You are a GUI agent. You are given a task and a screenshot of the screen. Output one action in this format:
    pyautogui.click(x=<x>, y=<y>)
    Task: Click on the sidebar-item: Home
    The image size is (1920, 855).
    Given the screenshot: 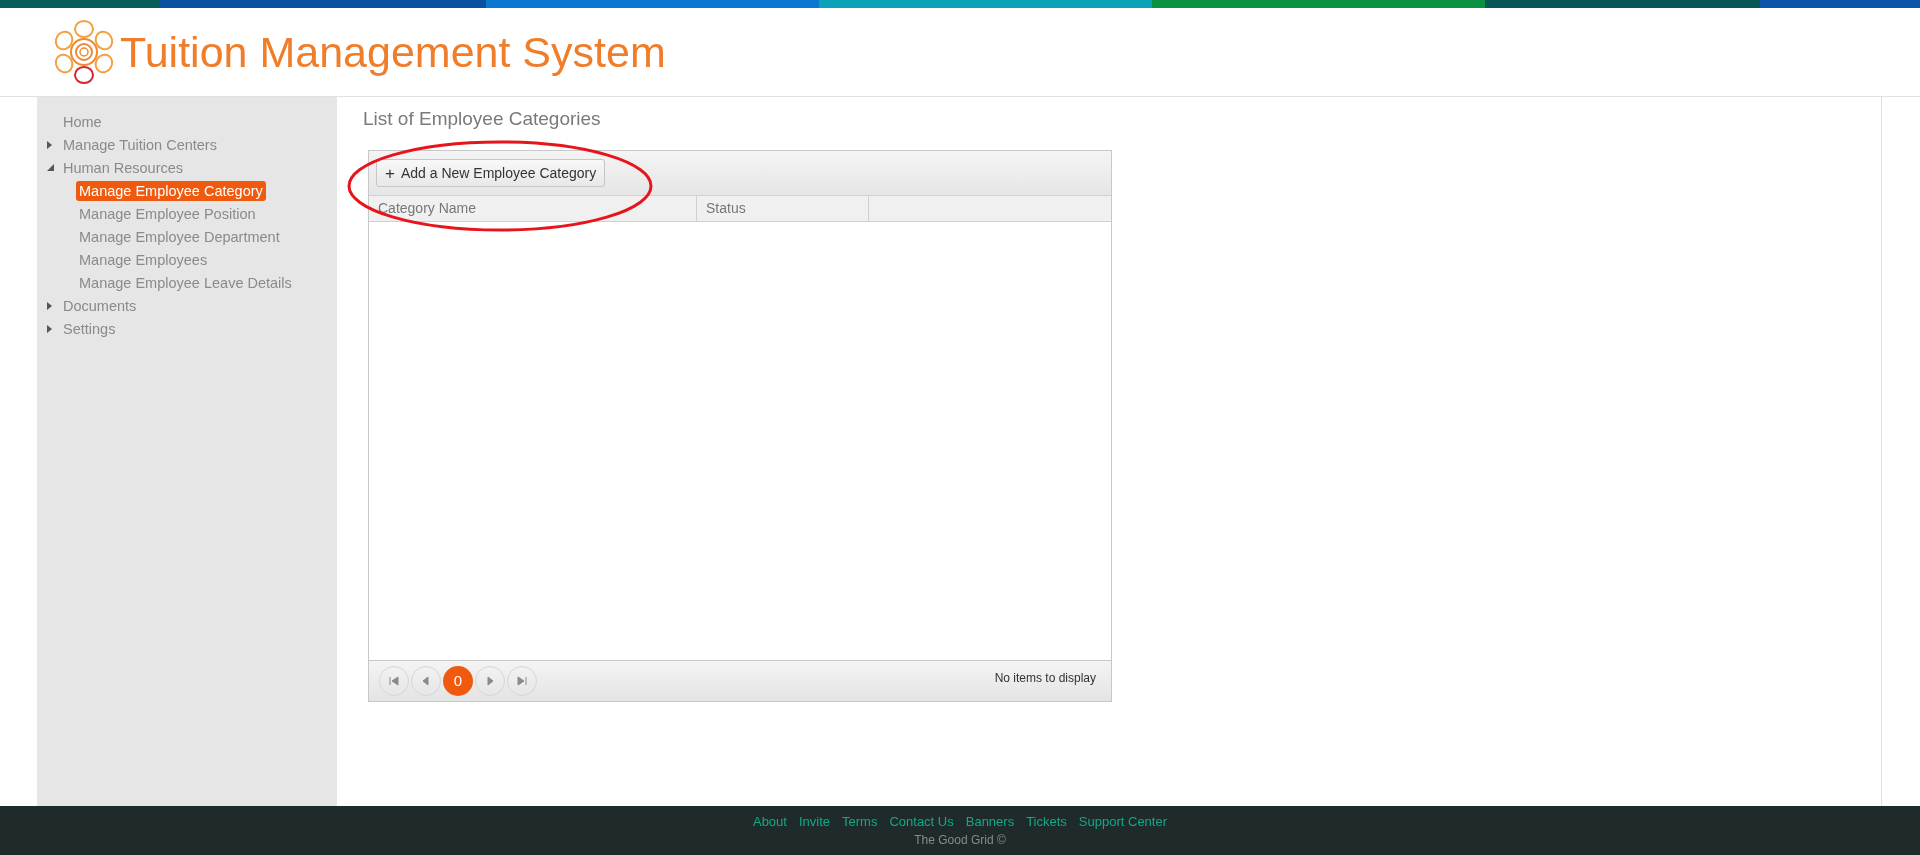 What is the action you would take?
    pyautogui.click(x=82, y=121)
    